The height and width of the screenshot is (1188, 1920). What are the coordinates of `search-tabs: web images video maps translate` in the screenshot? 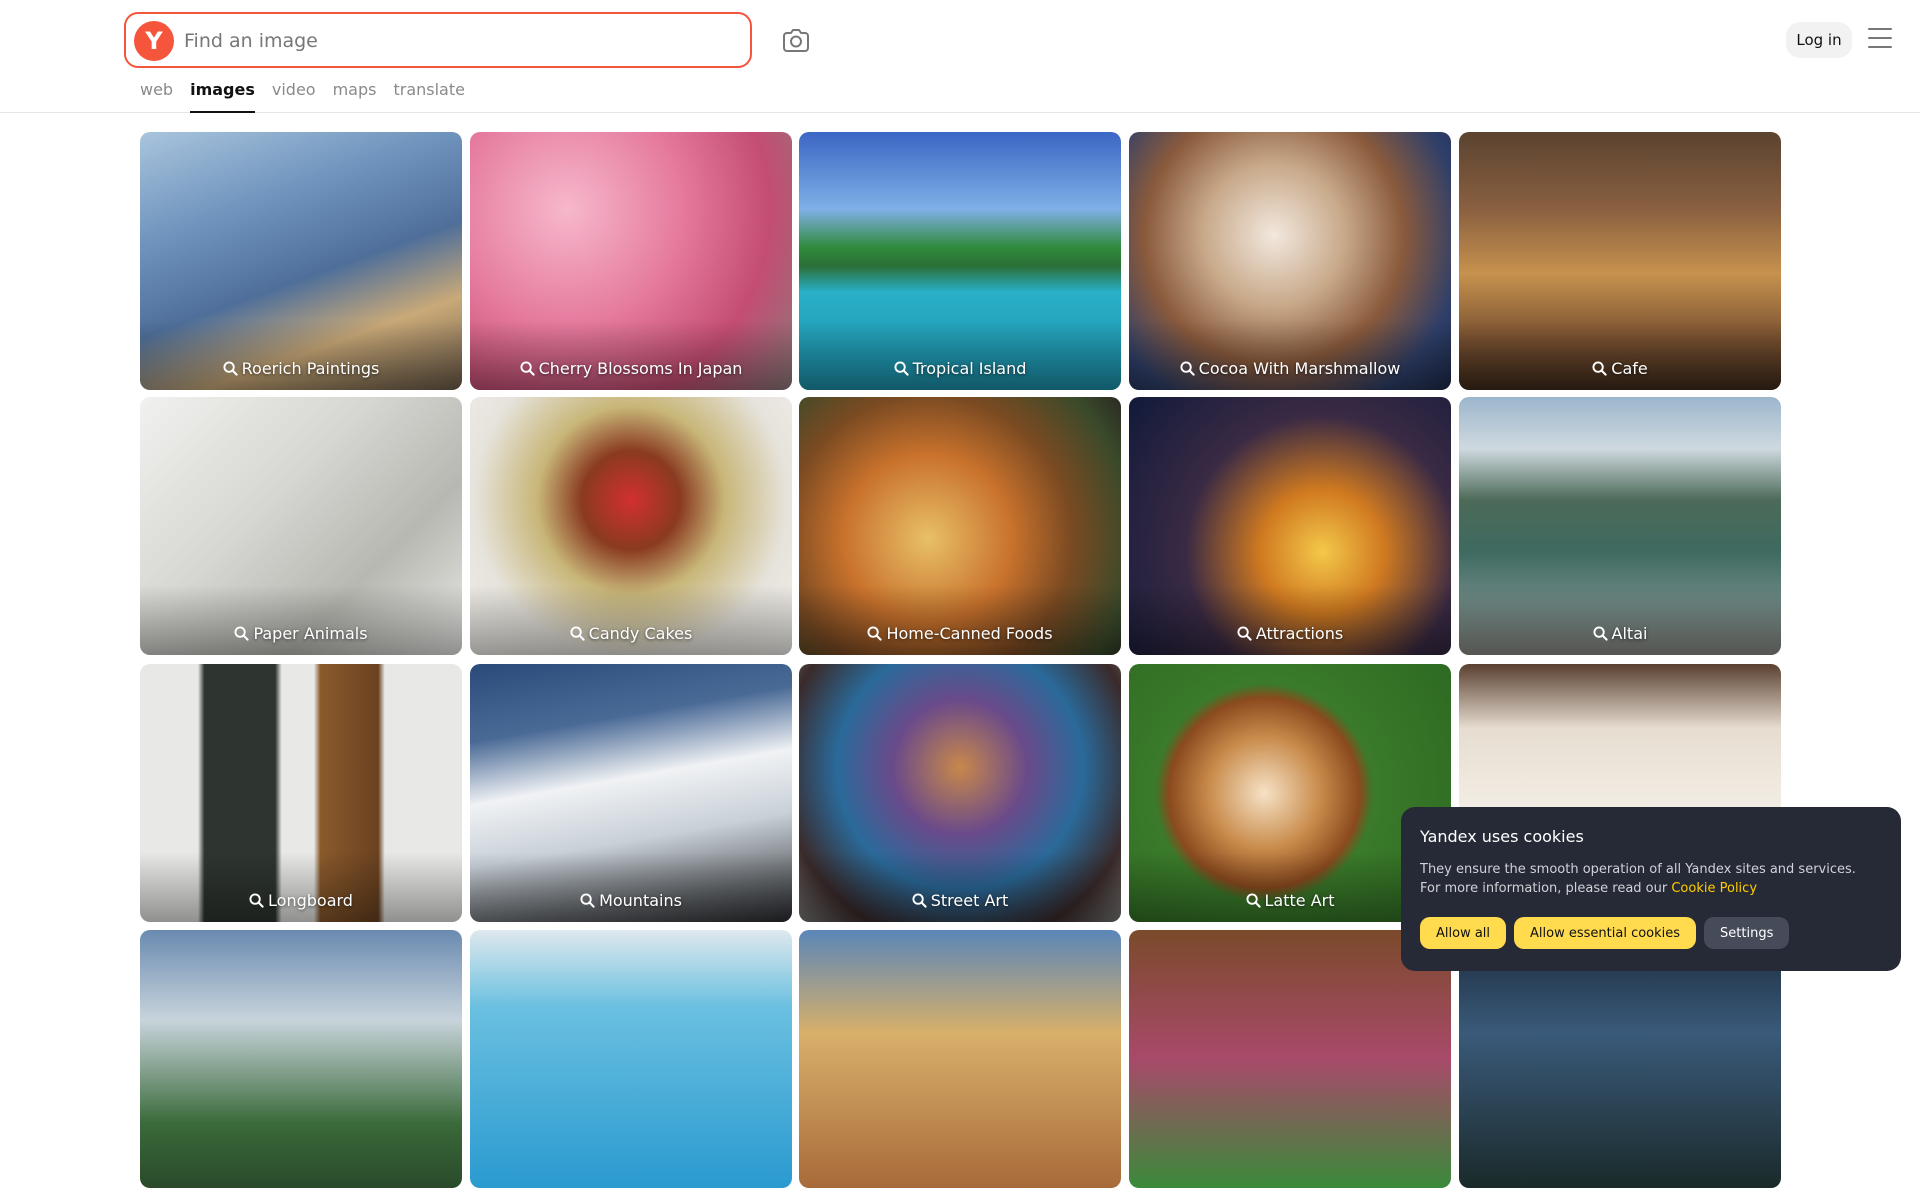 It's located at (311, 95).